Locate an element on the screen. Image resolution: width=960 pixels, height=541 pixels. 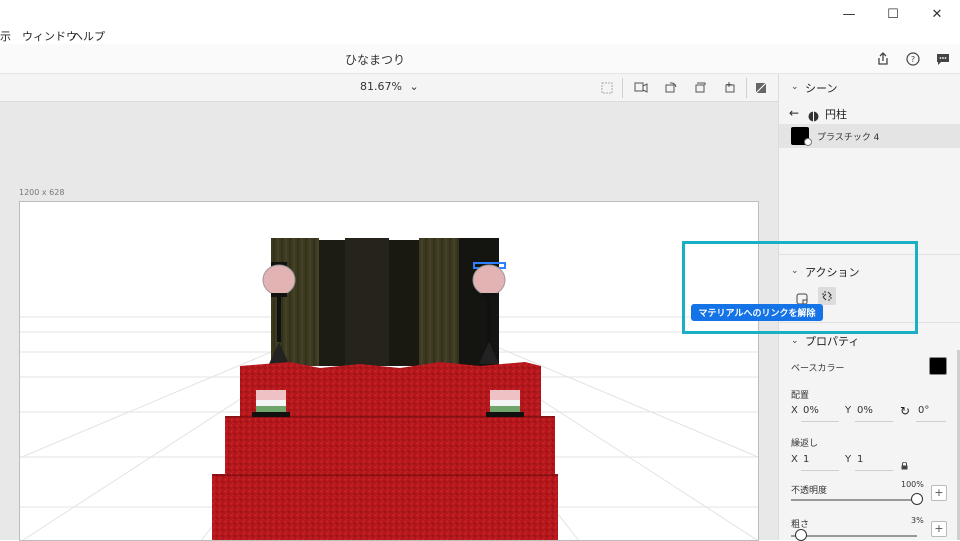
zoom-dropdown: 81.67% ⌄ is located at coordinates (389, 86).